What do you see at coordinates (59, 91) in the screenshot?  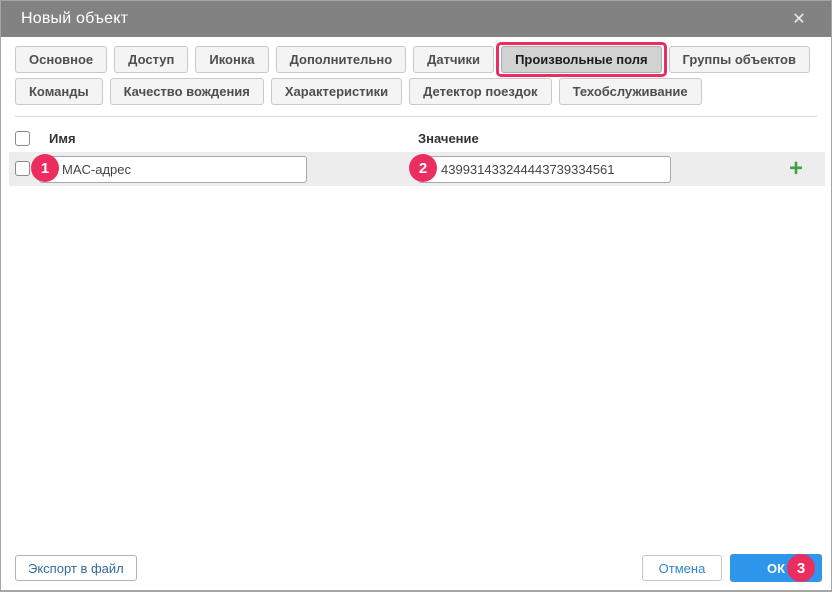 I see `tab-komandy: Команды` at bounding box center [59, 91].